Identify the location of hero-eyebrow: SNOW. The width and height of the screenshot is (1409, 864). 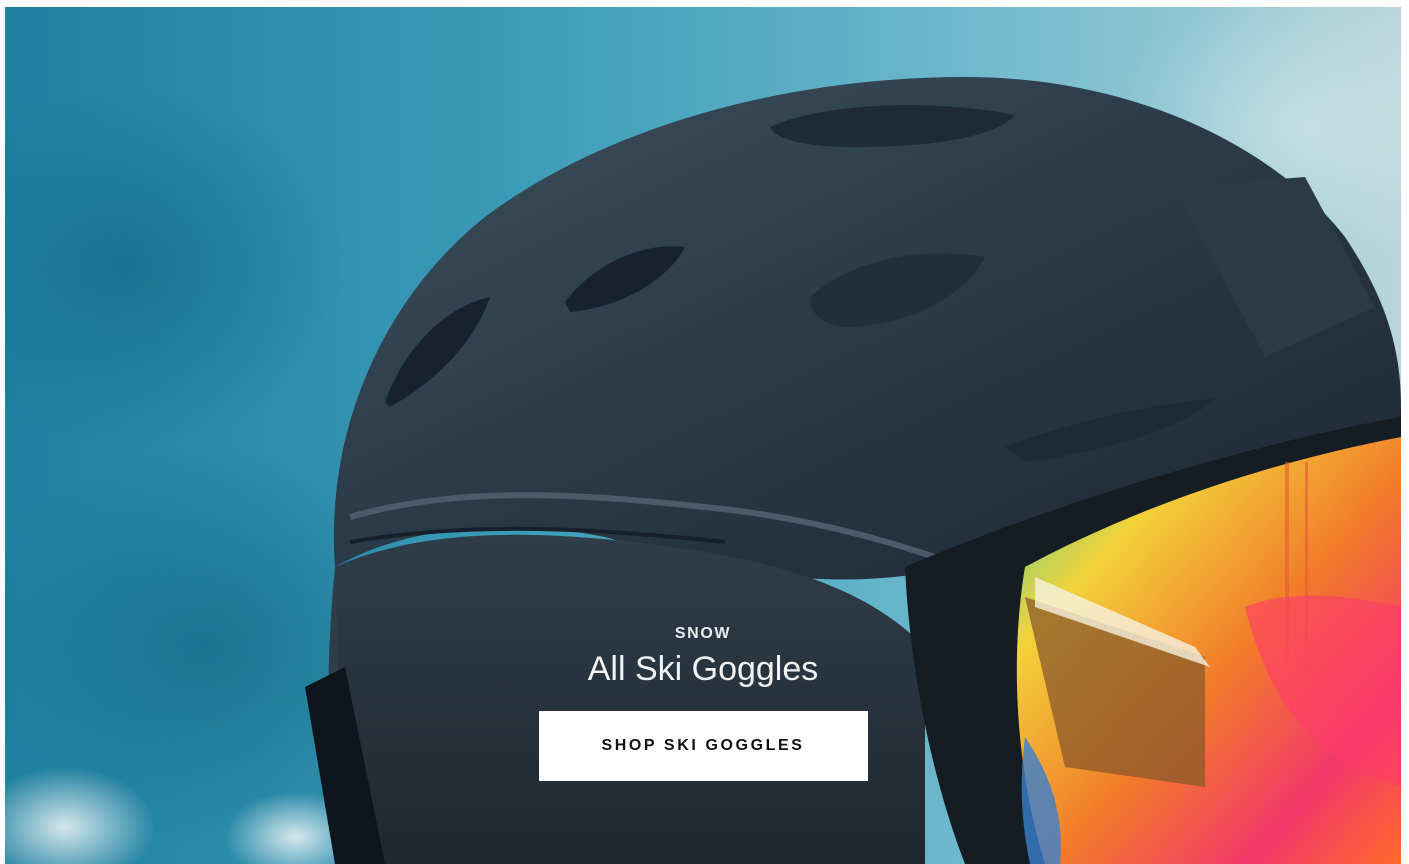
(703, 633).